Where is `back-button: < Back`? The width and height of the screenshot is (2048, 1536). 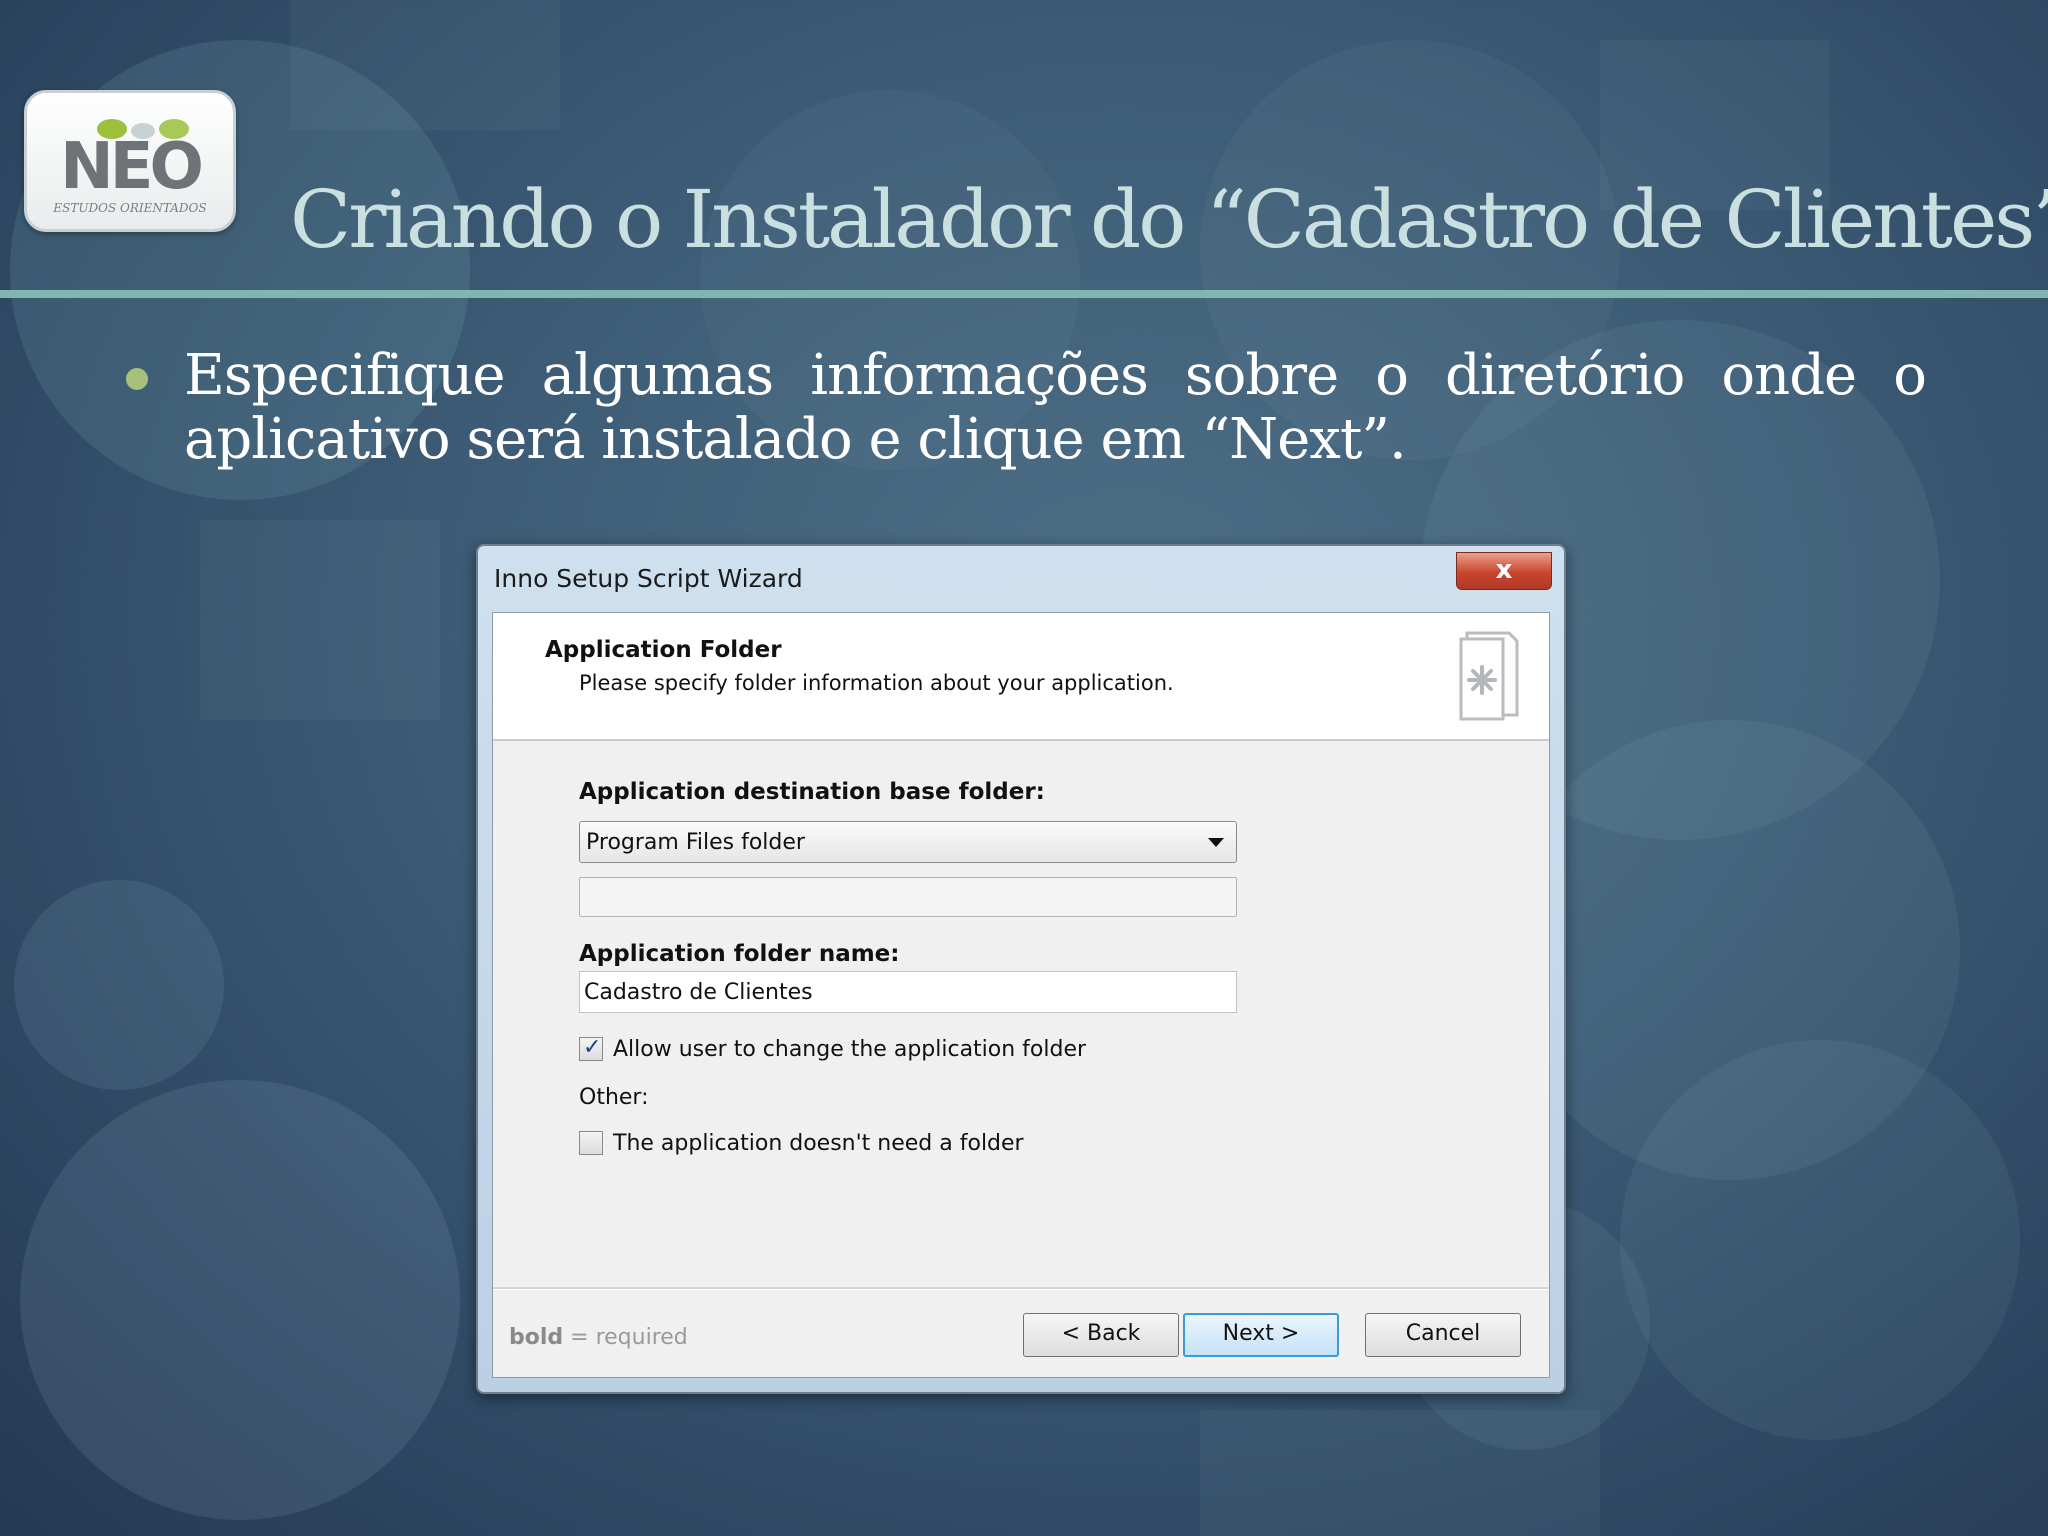
back-button: < Back is located at coordinates (1101, 1335).